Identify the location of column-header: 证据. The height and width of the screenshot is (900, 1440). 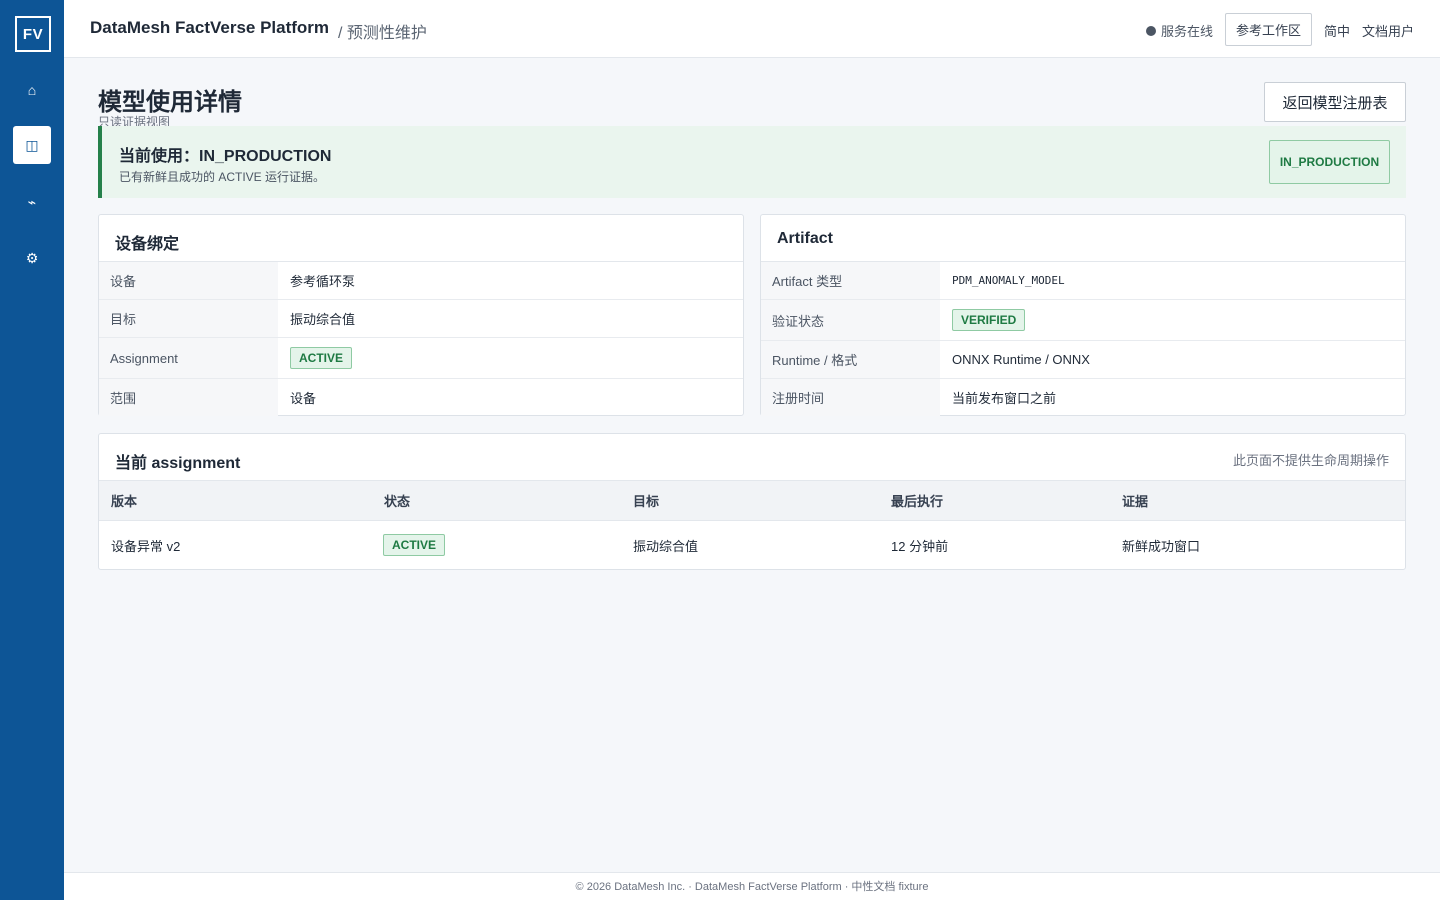
(1135, 501).